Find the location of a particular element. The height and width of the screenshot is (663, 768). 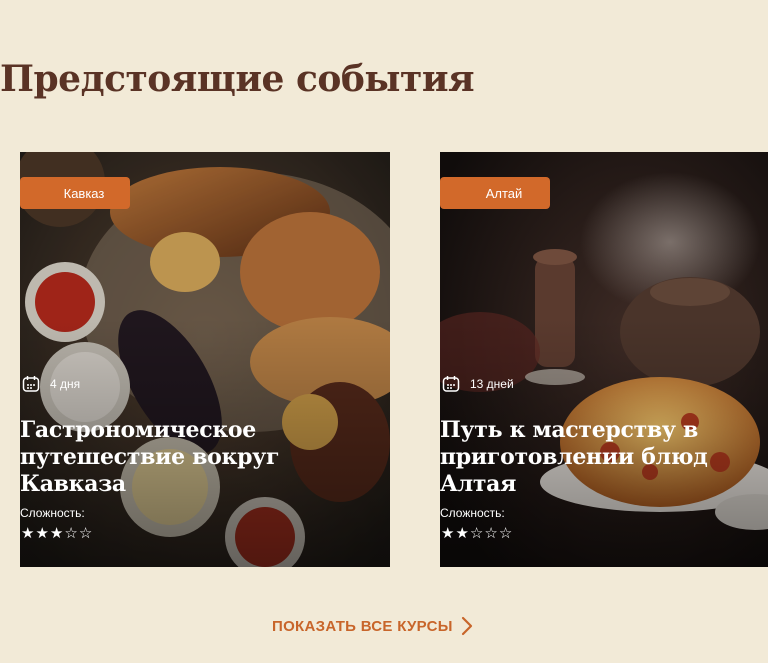

region-tag: Кавказ is located at coordinates (75, 193).